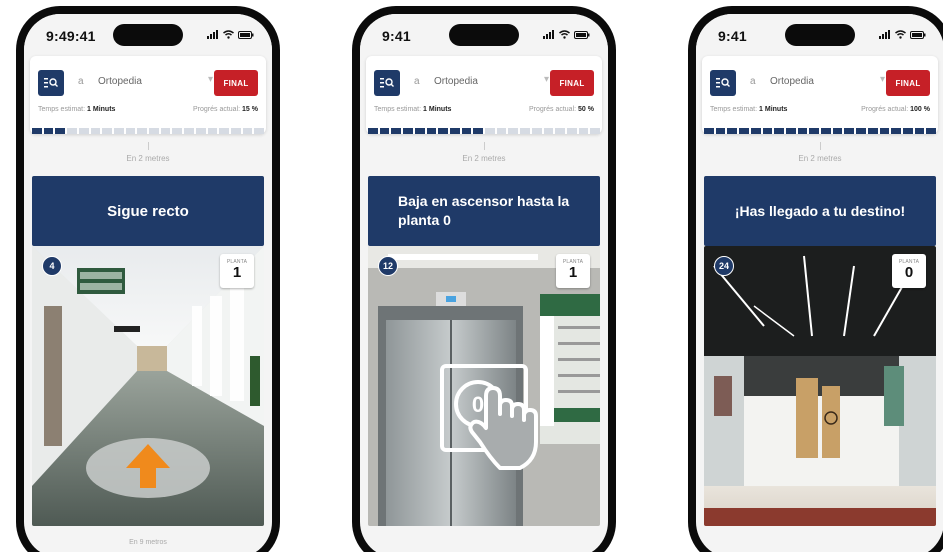 This screenshot has height=552, width=943. Describe the element at coordinates (724, 266) in the screenshot. I see `step-number-badge: 24` at that location.